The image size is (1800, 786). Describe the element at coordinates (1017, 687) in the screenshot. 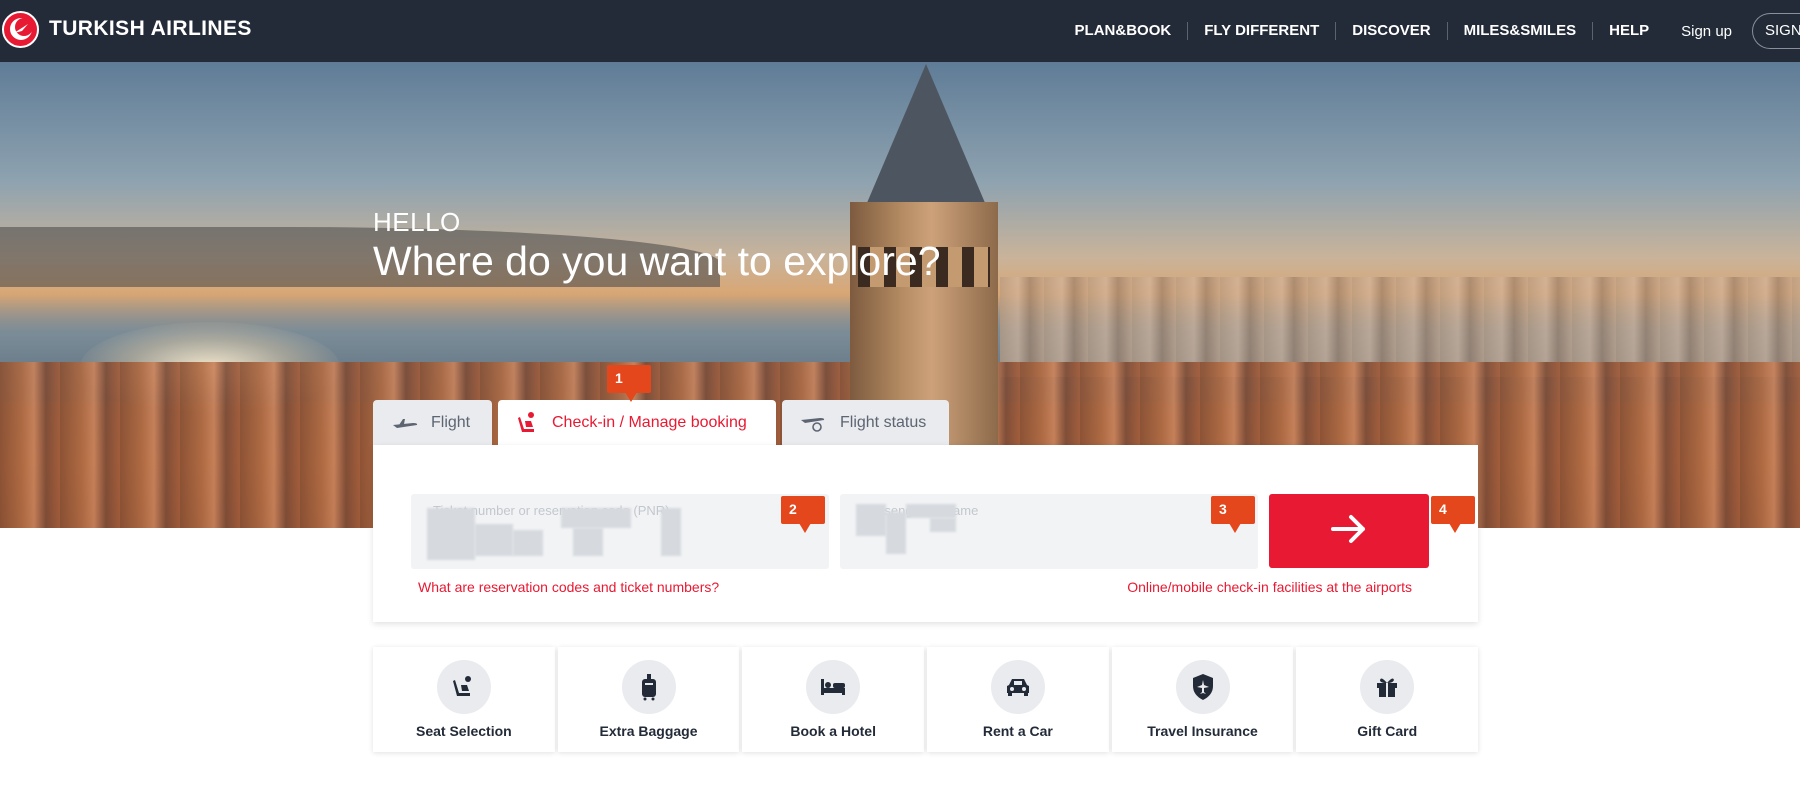

I see `car-icon` at that location.